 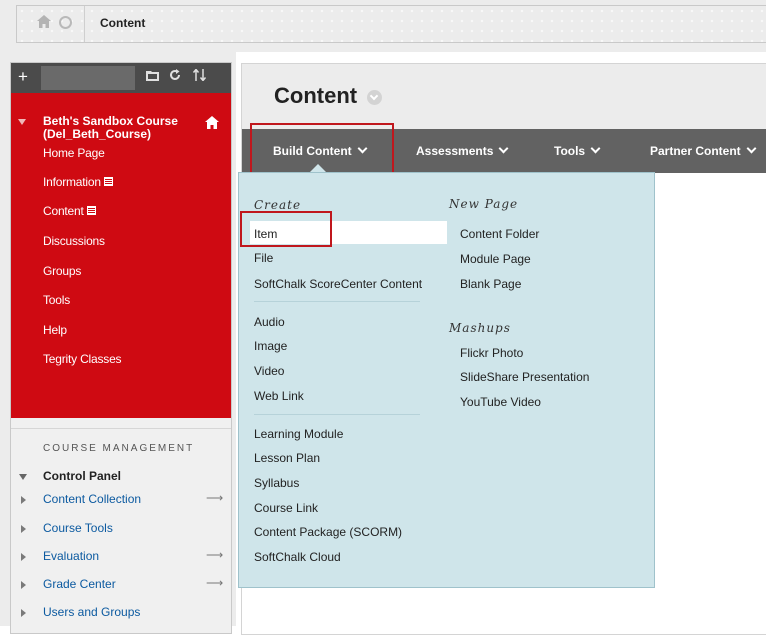 I want to click on nav-item-label: Content, so click(x=63, y=211).